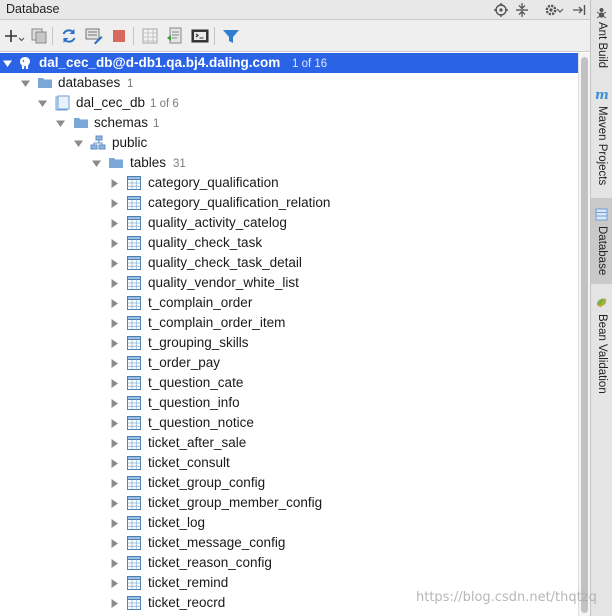 The width and height of the screenshot is (612, 616). What do you see at coordinates (175, 36) in the screenshot?
I see `jump-to-source-icon` at bounding box center [175, 36].